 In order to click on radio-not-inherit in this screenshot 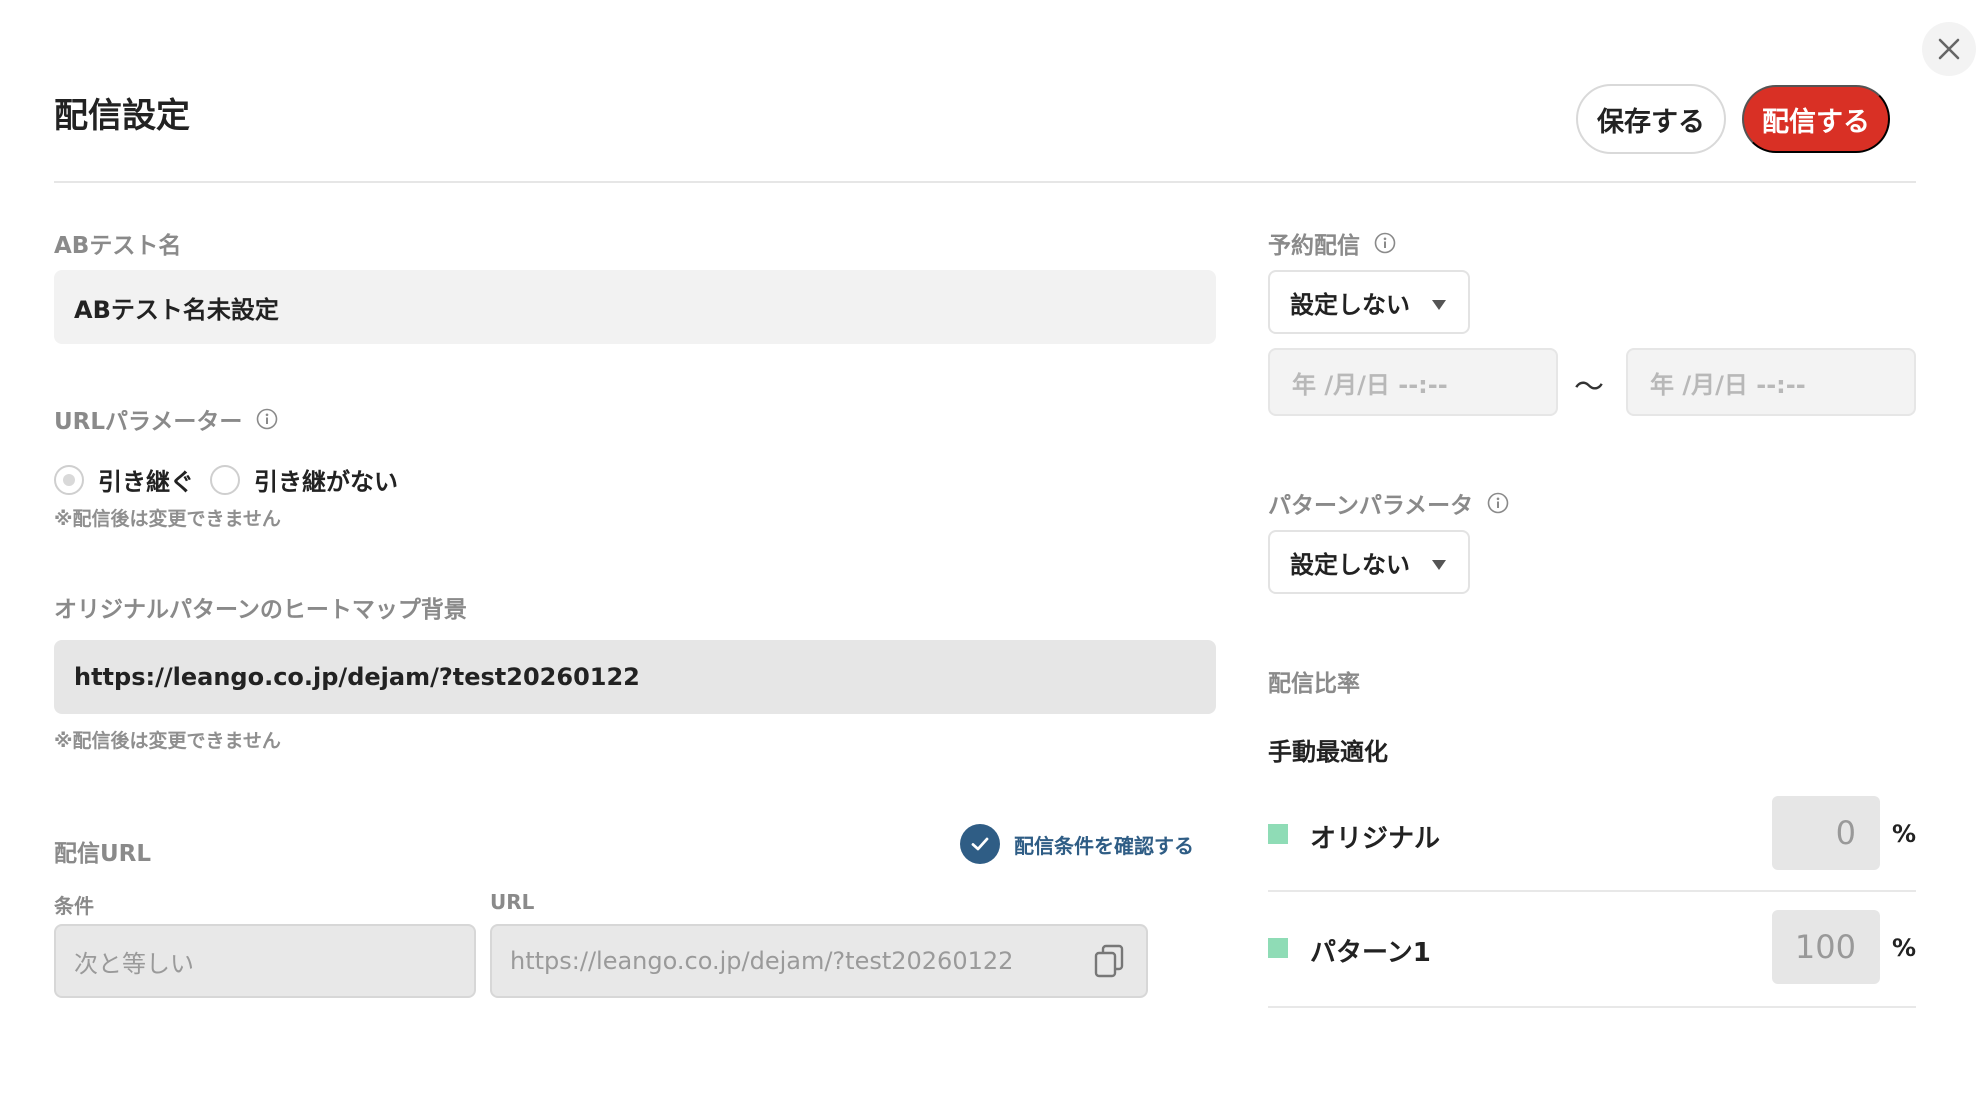, I will do `click(225, 479)`.